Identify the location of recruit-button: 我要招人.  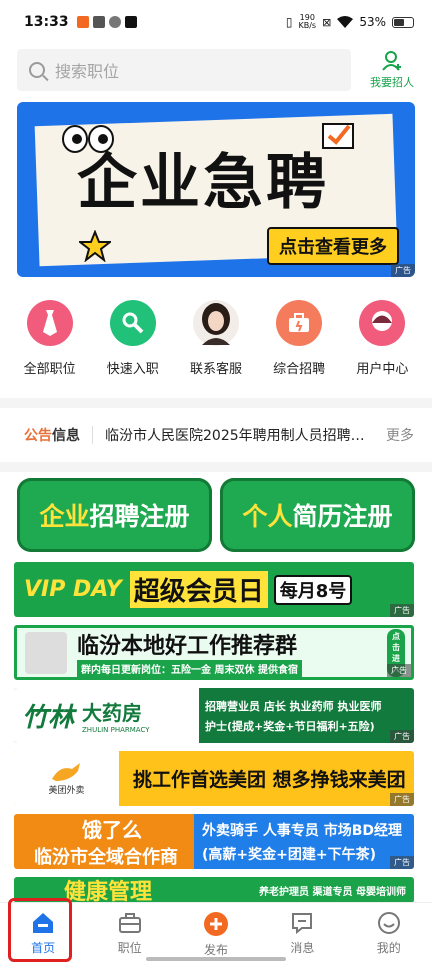
(392, 70).